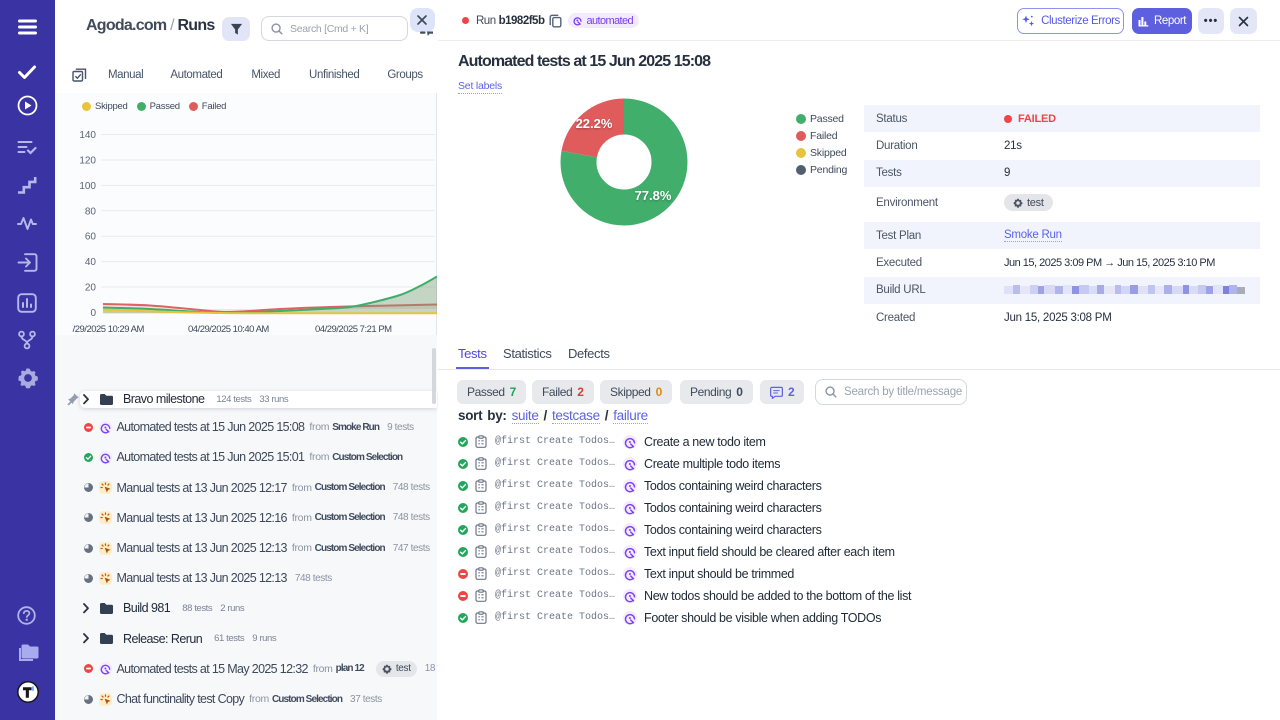  What do you see at coordinates (109, 329) in the screenshot?
I see `svg-text: /29/2025 10:29 AM` at bounding box center [109, 329].